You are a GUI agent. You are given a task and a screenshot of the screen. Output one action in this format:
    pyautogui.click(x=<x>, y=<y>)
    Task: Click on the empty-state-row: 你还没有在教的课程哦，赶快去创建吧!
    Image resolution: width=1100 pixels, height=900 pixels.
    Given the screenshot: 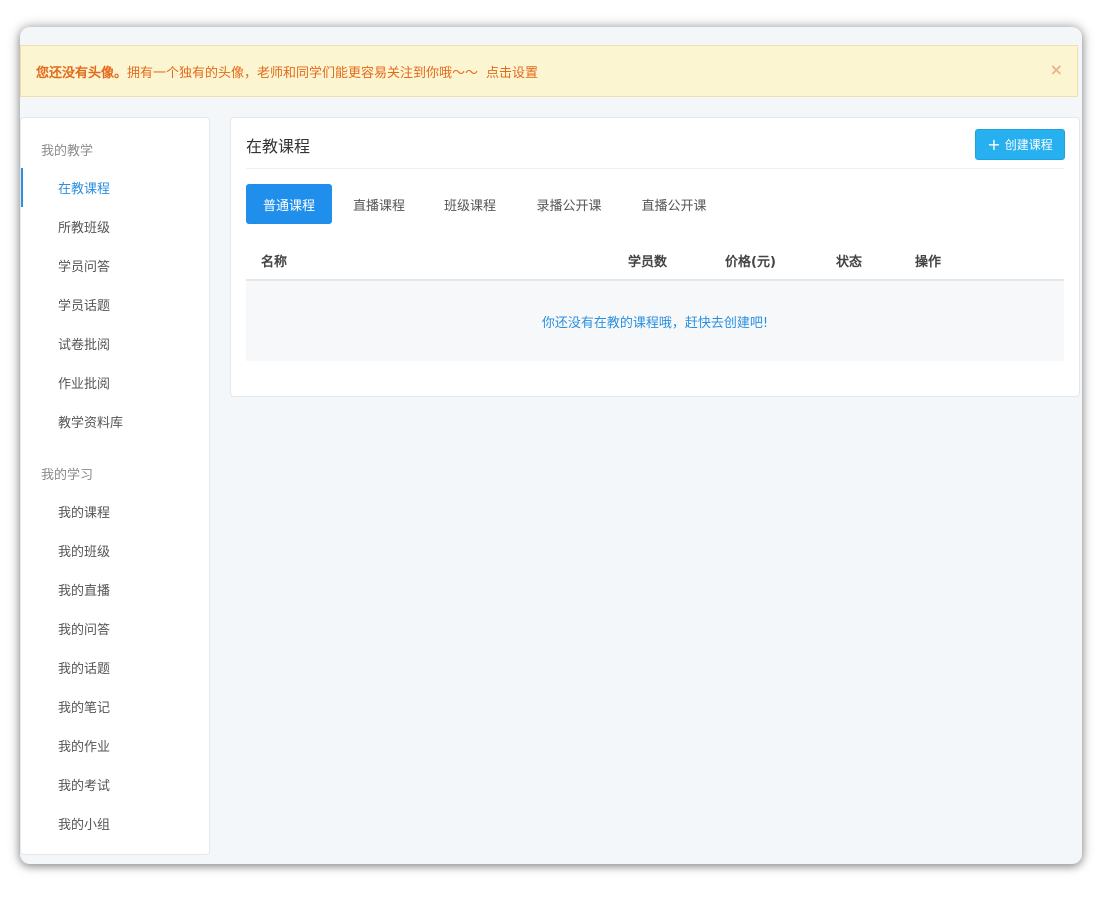 What is the action you would take?
    pyautogui.click(x=655, y=321)
    